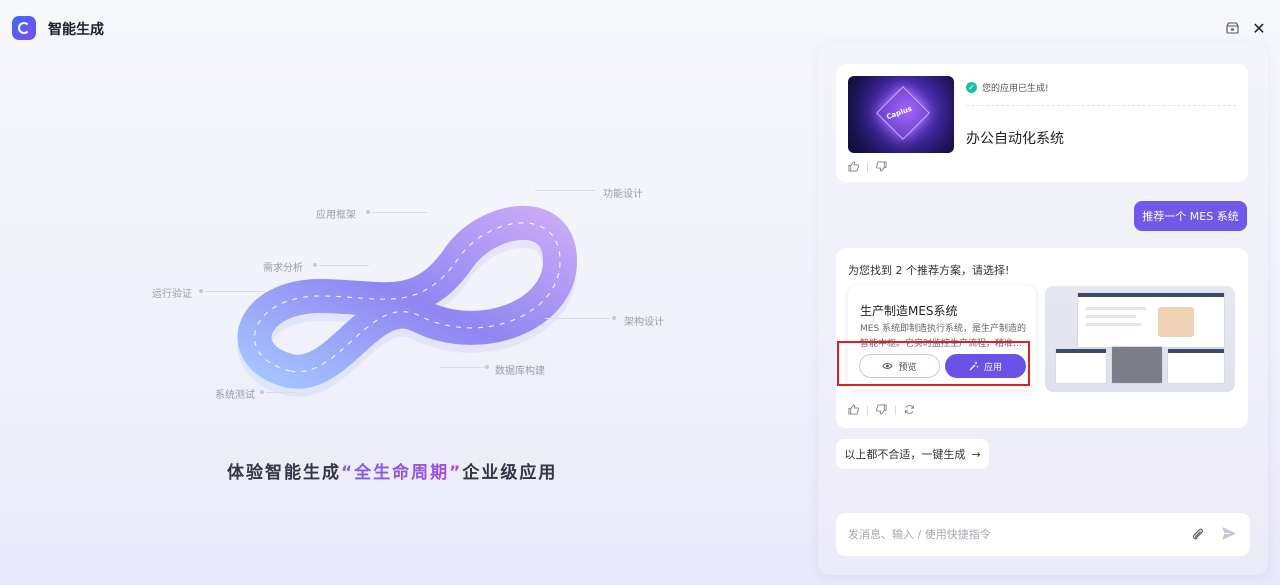  I want to click on app-thumbnail: Caplus, so click(901, 114).